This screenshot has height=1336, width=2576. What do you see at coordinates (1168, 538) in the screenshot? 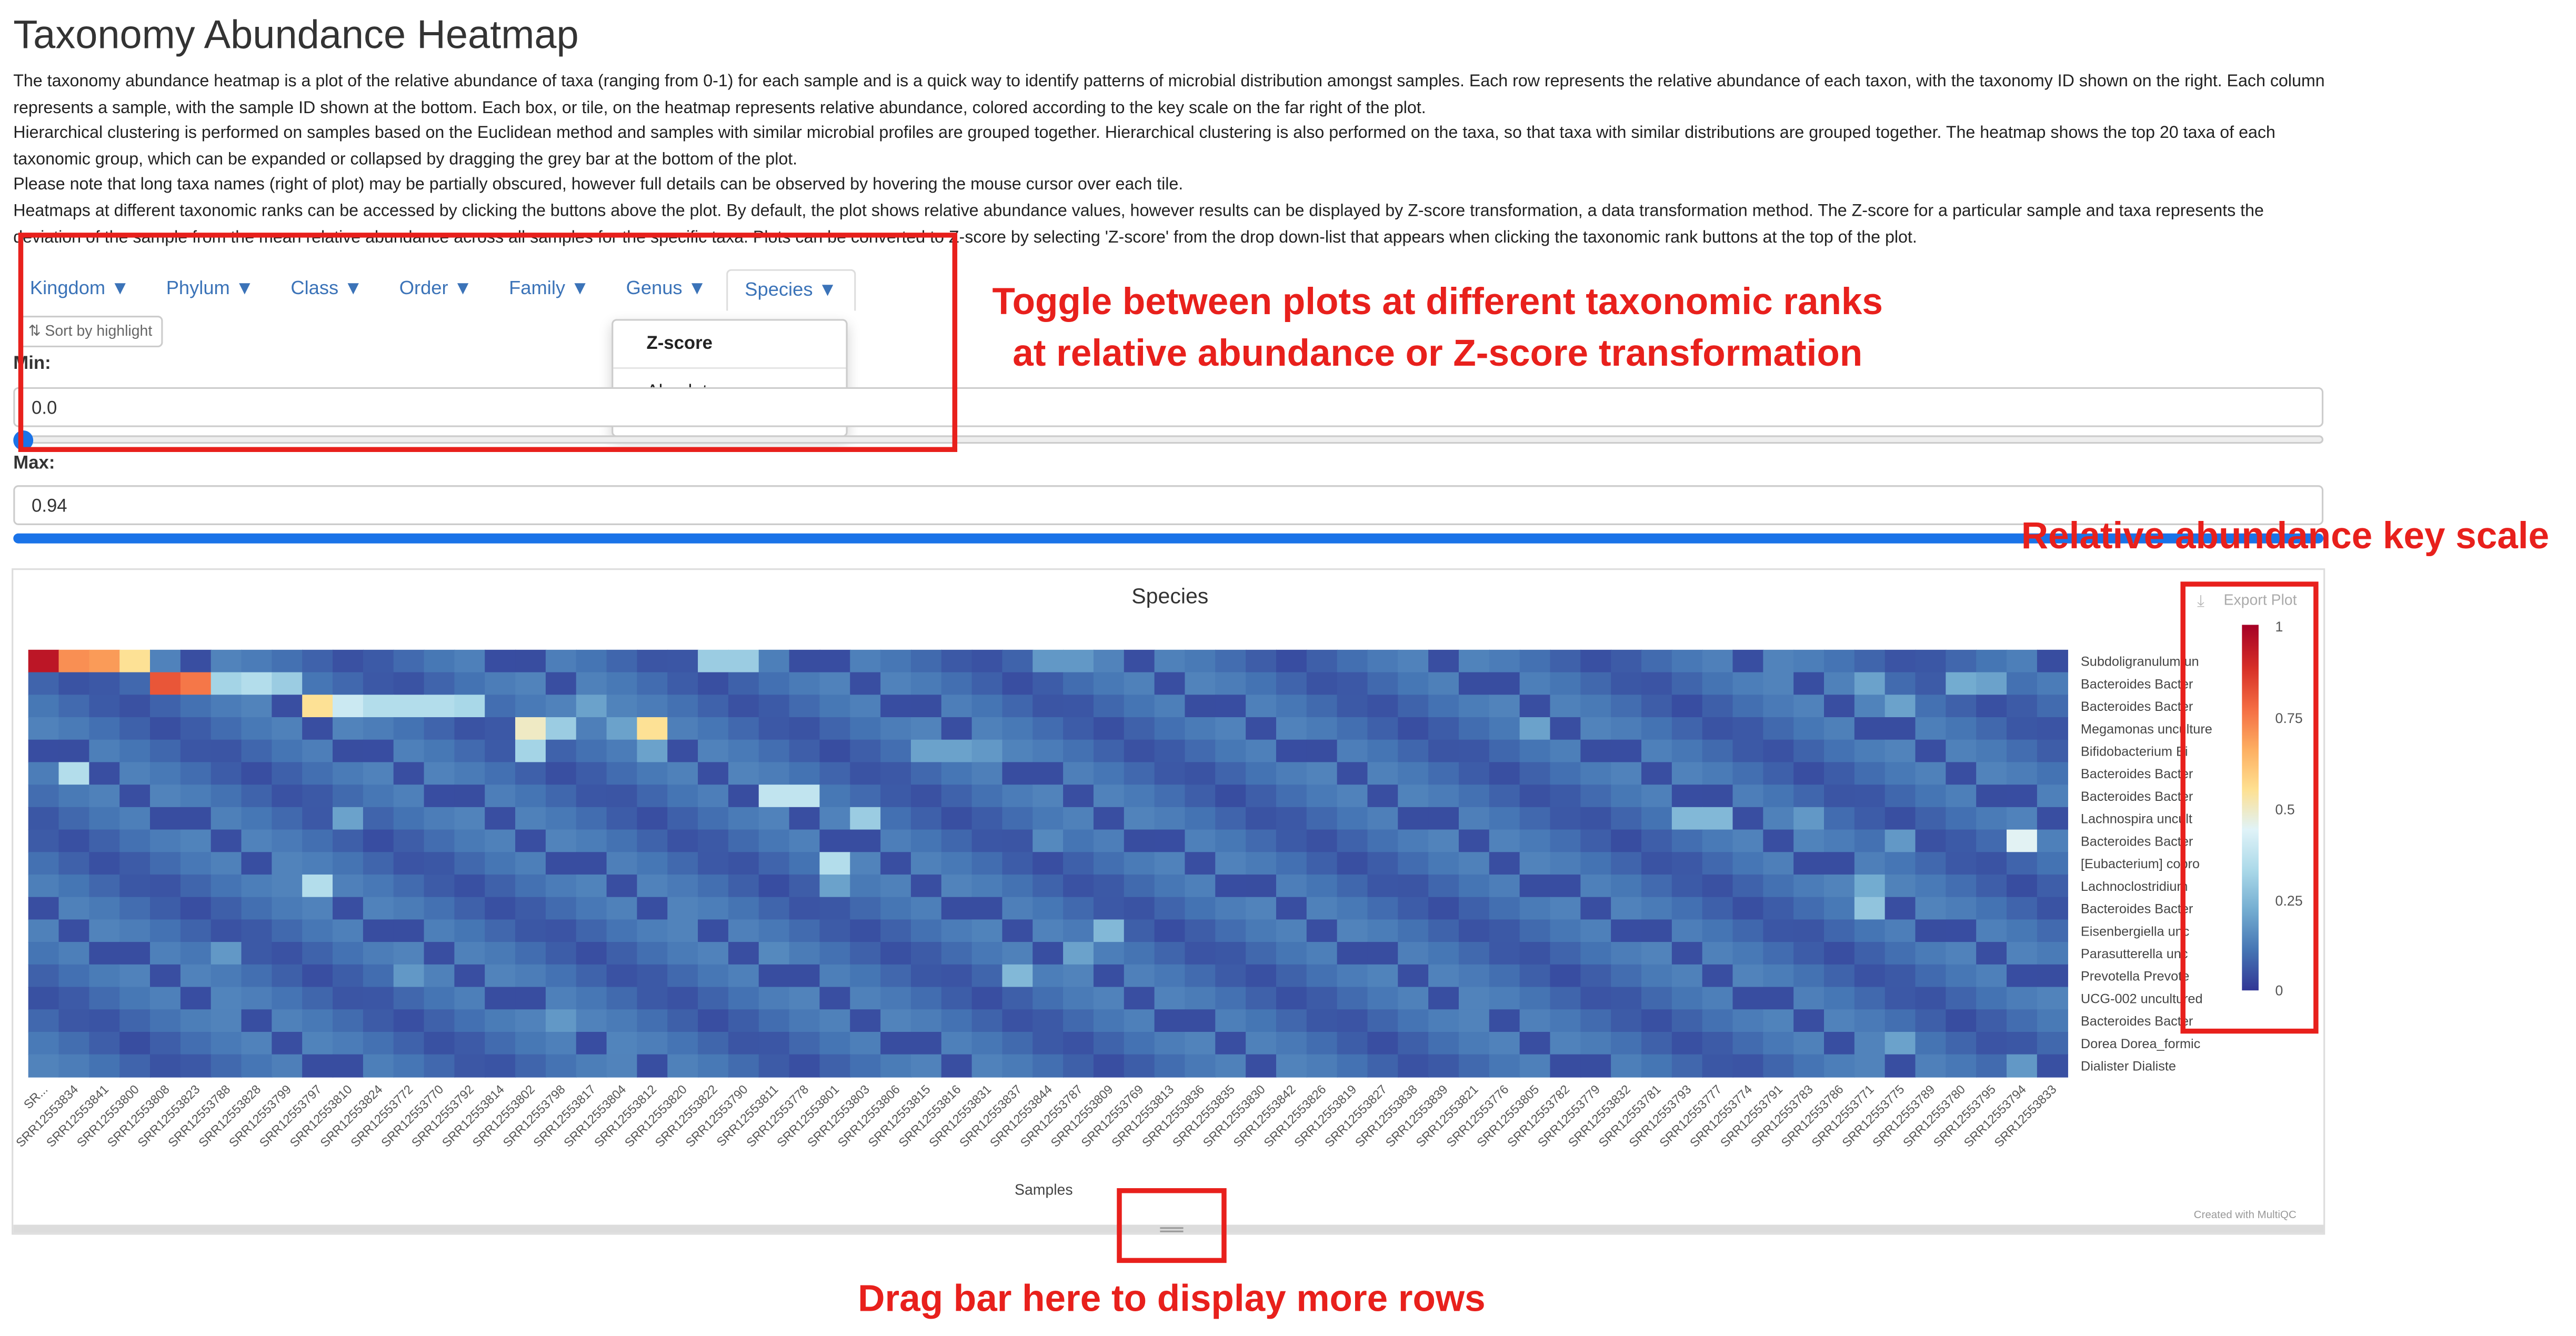
I see `max-slider-track` at bounding box center [1168, 538].